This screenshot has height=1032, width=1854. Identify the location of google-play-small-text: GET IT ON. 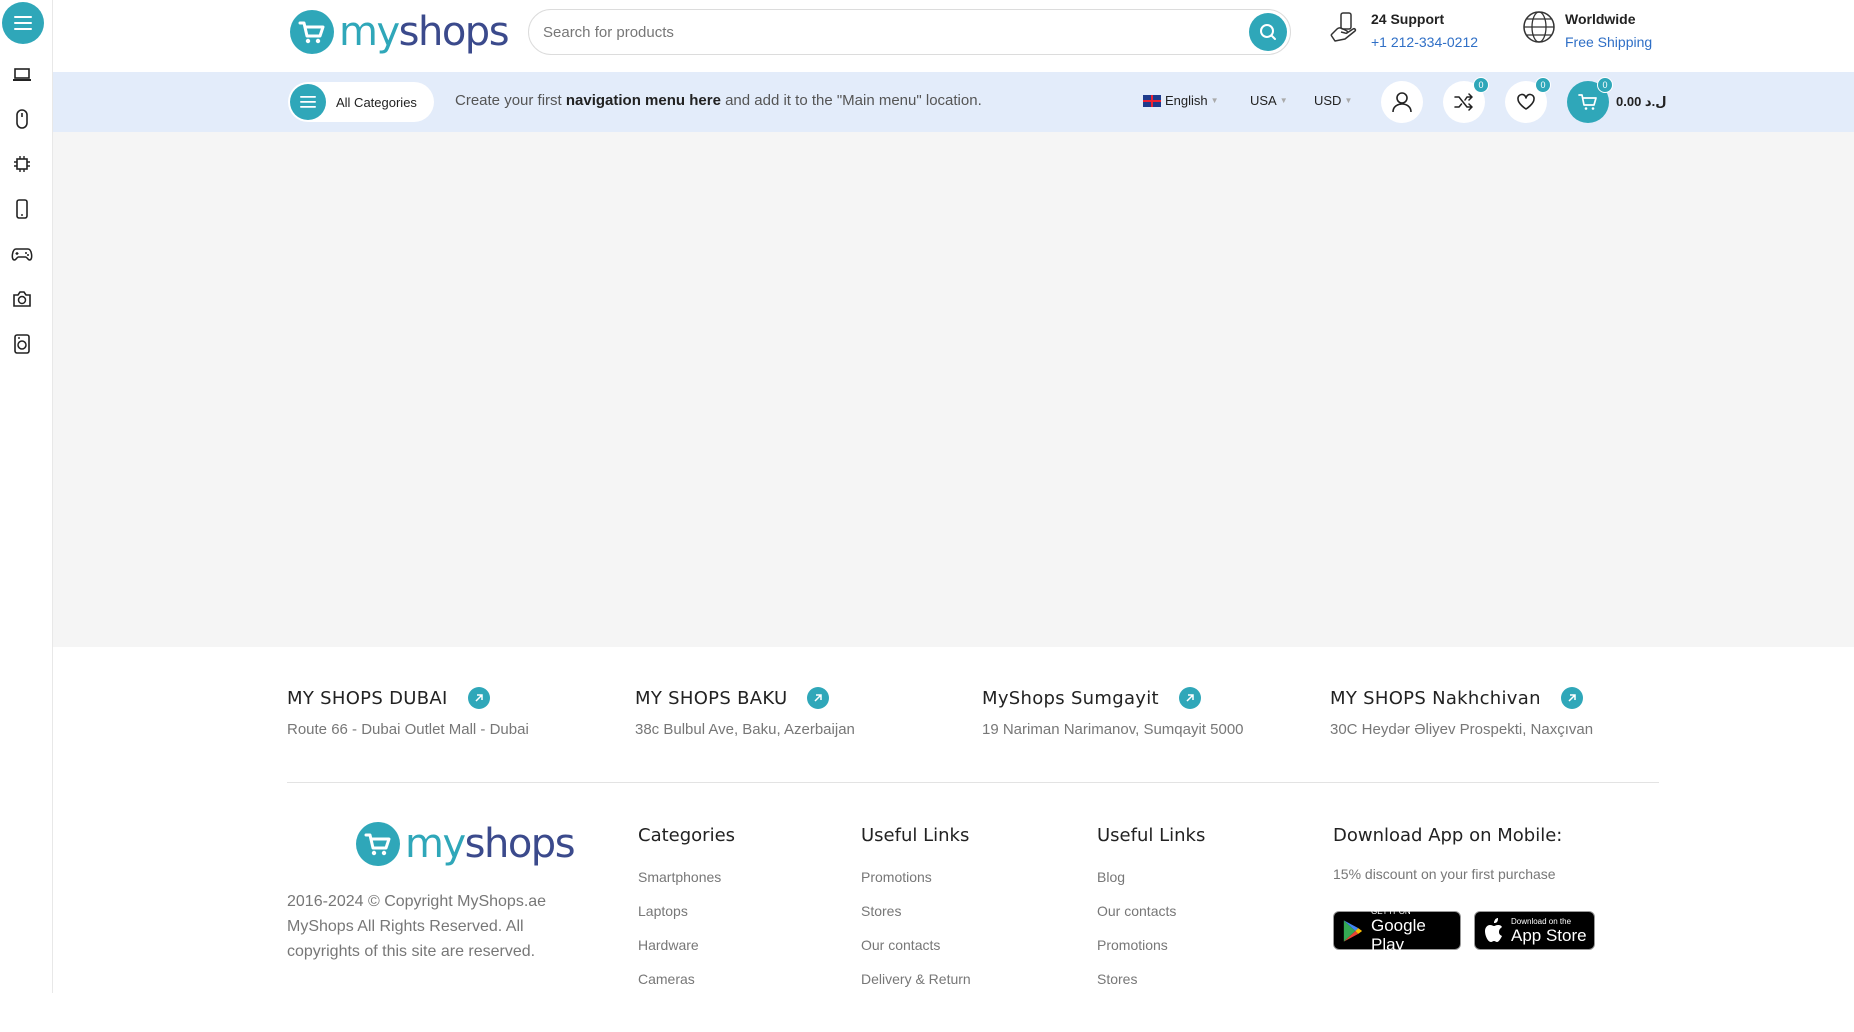
(1390, 911).